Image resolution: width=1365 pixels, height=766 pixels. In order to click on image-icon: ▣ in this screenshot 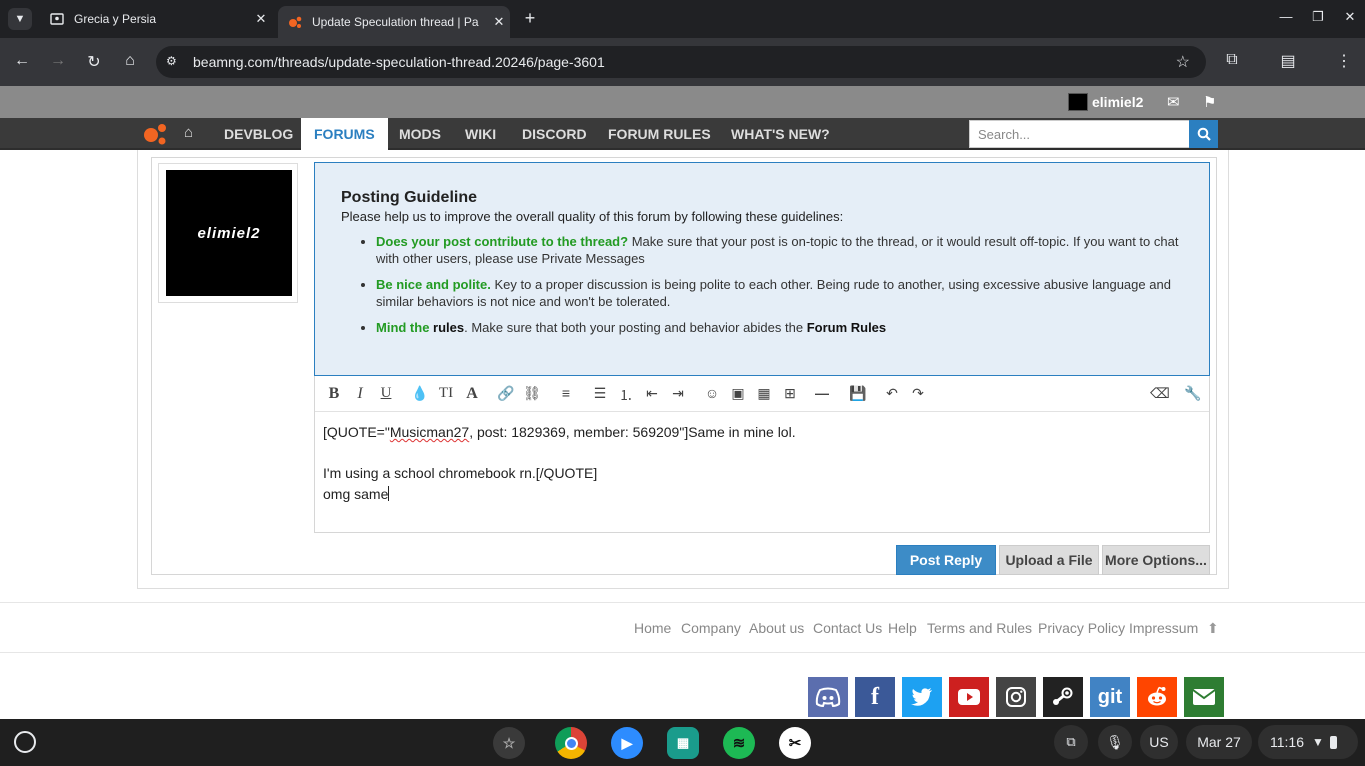, I will do `click(738, 393)`.